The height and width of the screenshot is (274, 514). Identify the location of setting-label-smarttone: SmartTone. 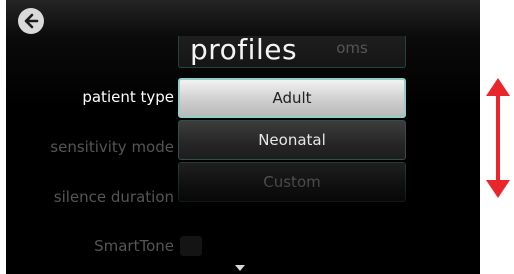
(134, 246).